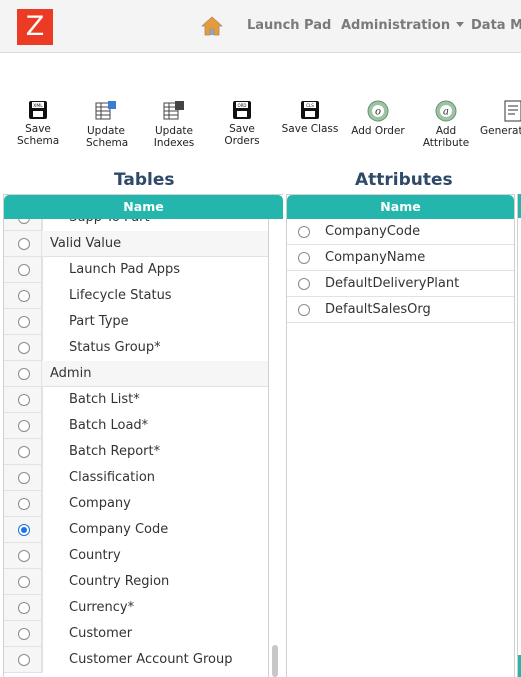 This screenshot has width=521, height=677. What do you see at coordinates (242, 135) in the screenshot?
I see `save-orders-label: Save Orders` at bounding box center [242, 135].